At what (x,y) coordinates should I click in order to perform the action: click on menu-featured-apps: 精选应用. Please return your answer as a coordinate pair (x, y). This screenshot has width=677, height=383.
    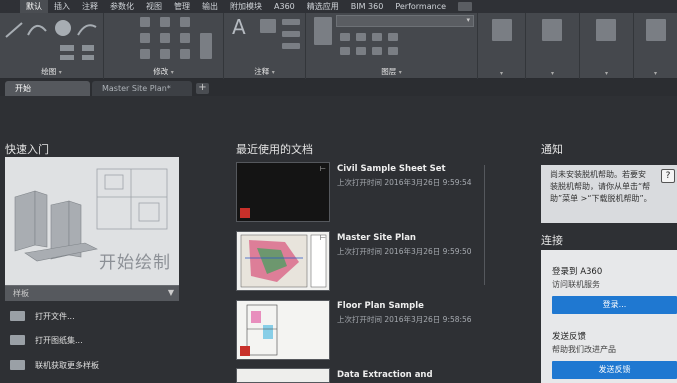
    Looking at the image, I should click on (323, 6).